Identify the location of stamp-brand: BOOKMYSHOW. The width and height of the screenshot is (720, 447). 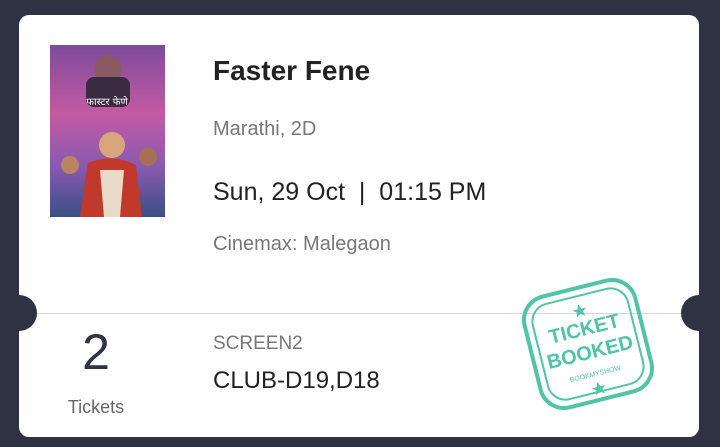
(595, 375).